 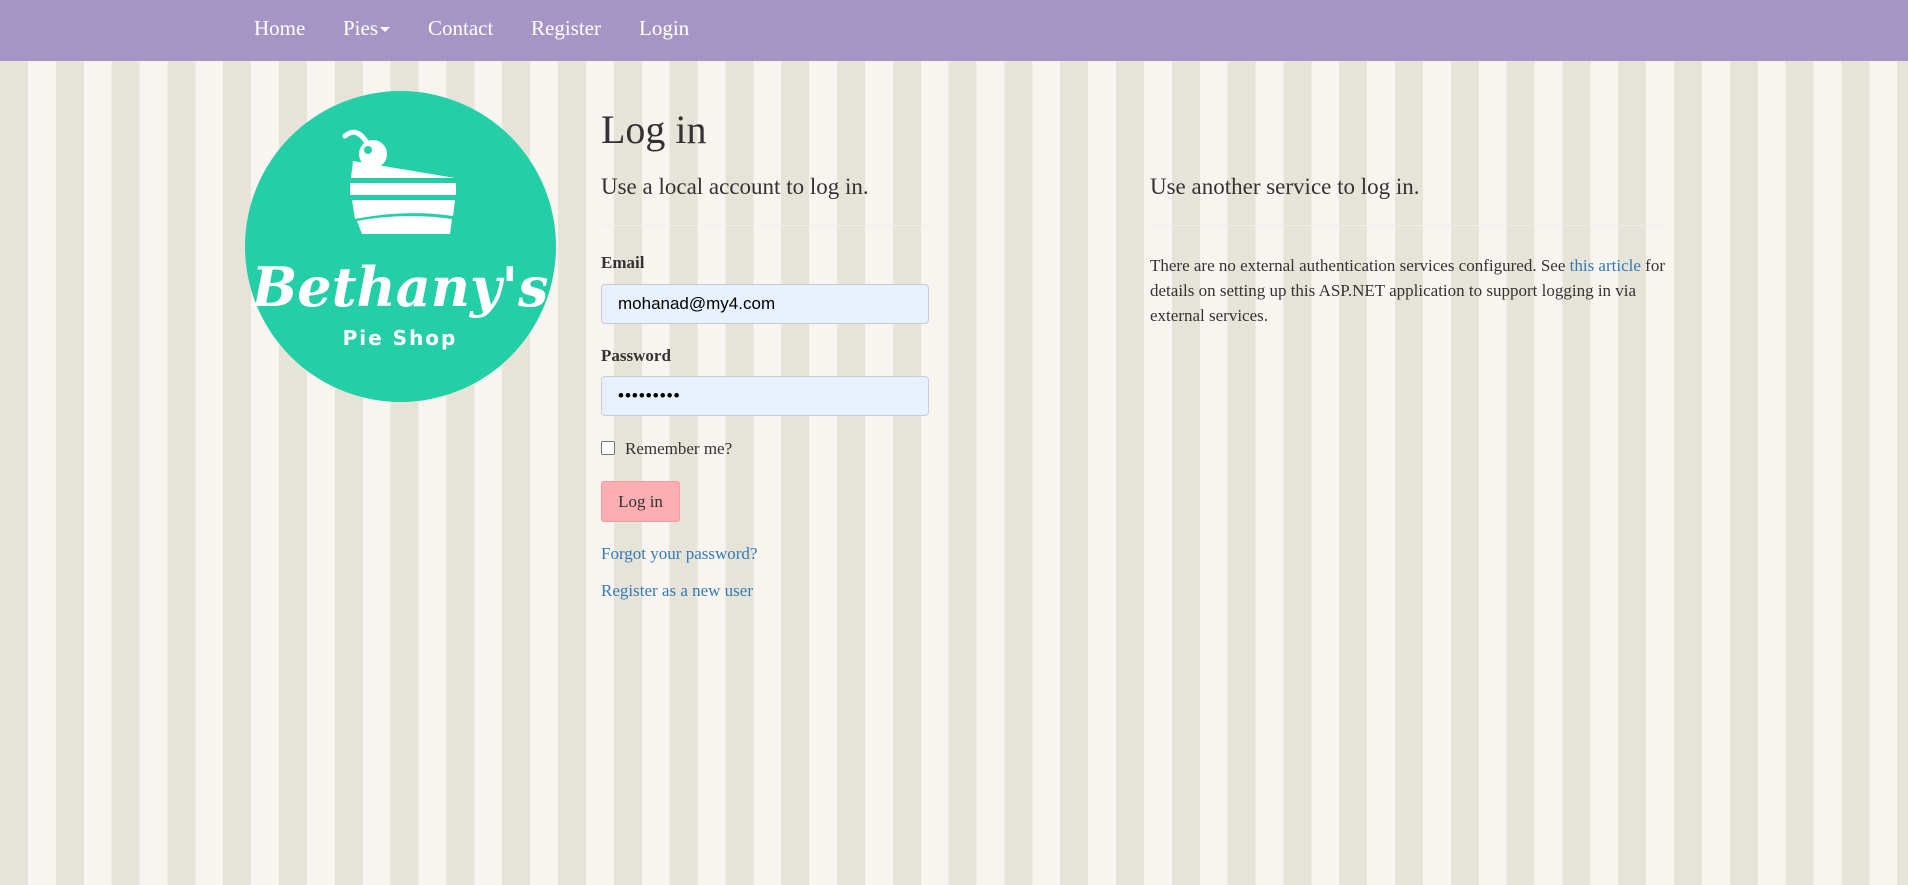 What do you see at coordinates (664, 28) in the screenshot?
I see `nav-login-link: Login` at bounding box center [664, 28].